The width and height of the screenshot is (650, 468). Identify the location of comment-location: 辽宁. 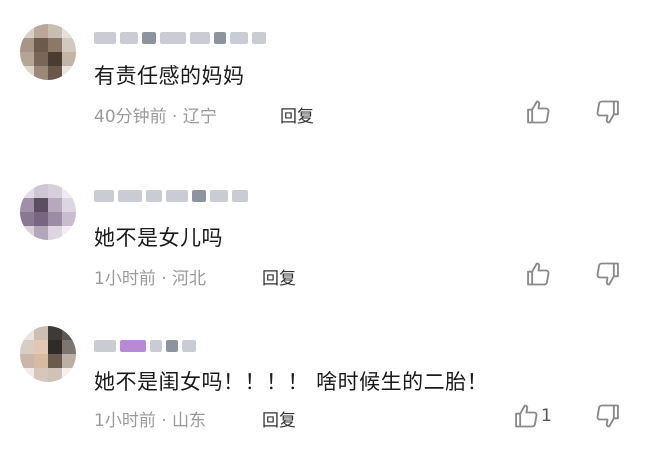
(199, 117).